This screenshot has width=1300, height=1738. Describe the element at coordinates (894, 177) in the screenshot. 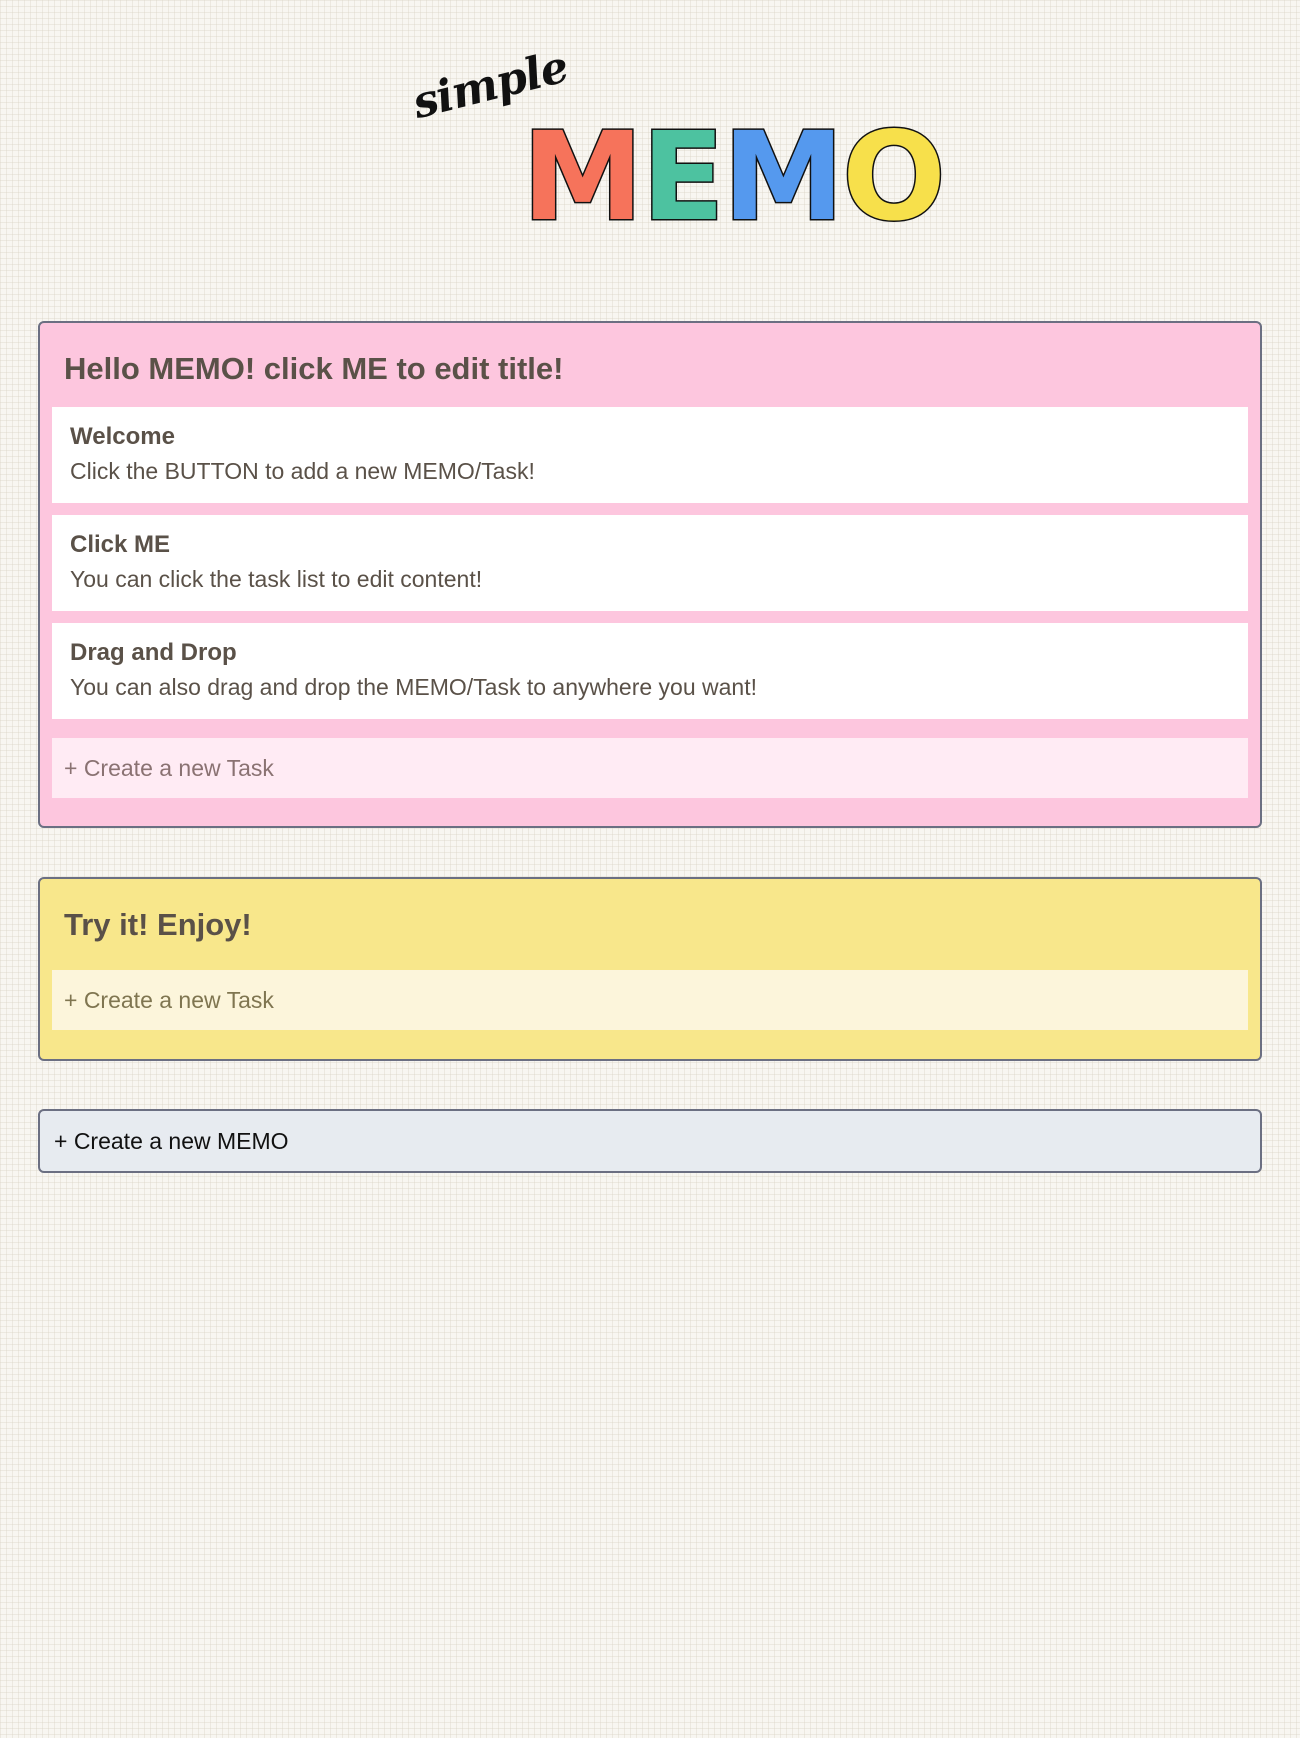

I see `logo-letter-o: O` at that location.